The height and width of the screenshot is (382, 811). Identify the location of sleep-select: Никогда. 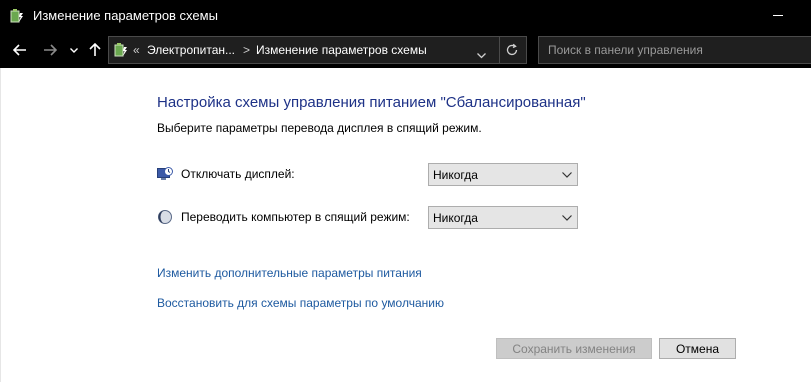
(503, 217).